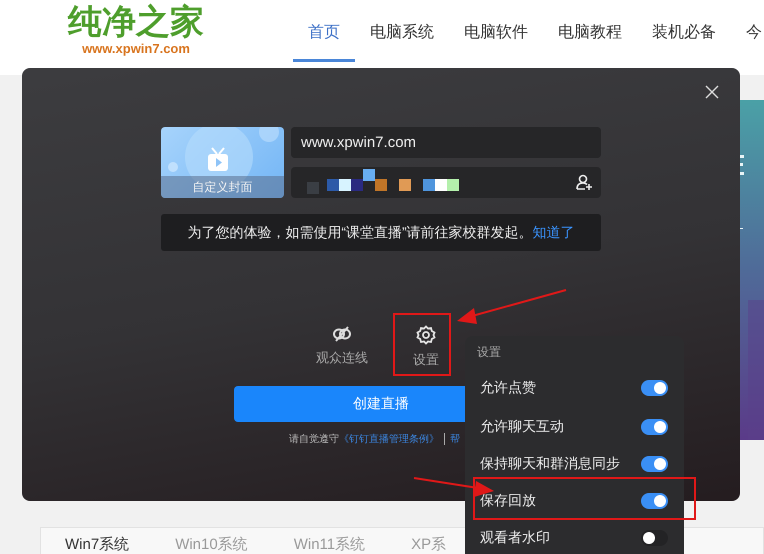 This screenshot has width=764, height=554. Describe the element at coordinates (389, 439) in the screenshot. I see `rules-link: 《钉钉直播管理条例》` at that location.